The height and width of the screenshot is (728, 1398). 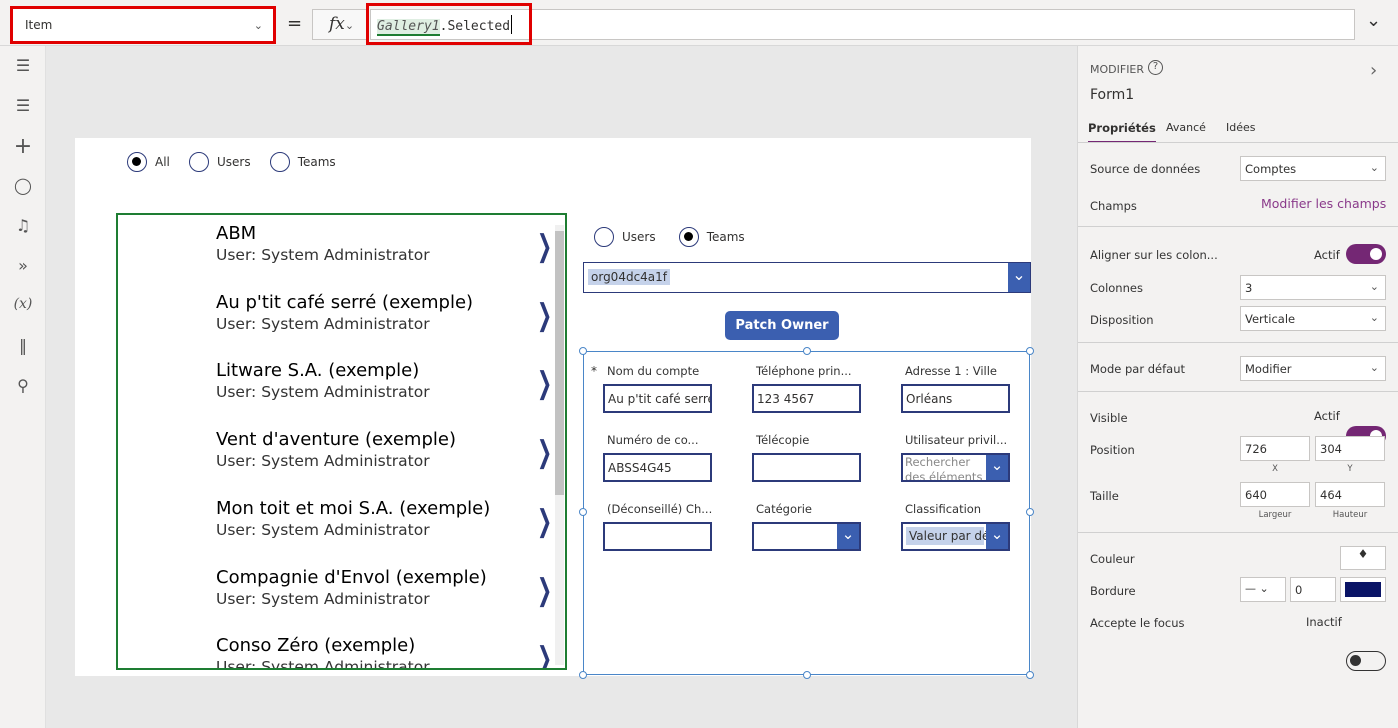 What do you see at coordinates (806, 398) in the screenshot?
I see `field-input: 123 4567` at bounding box center [806, 398].